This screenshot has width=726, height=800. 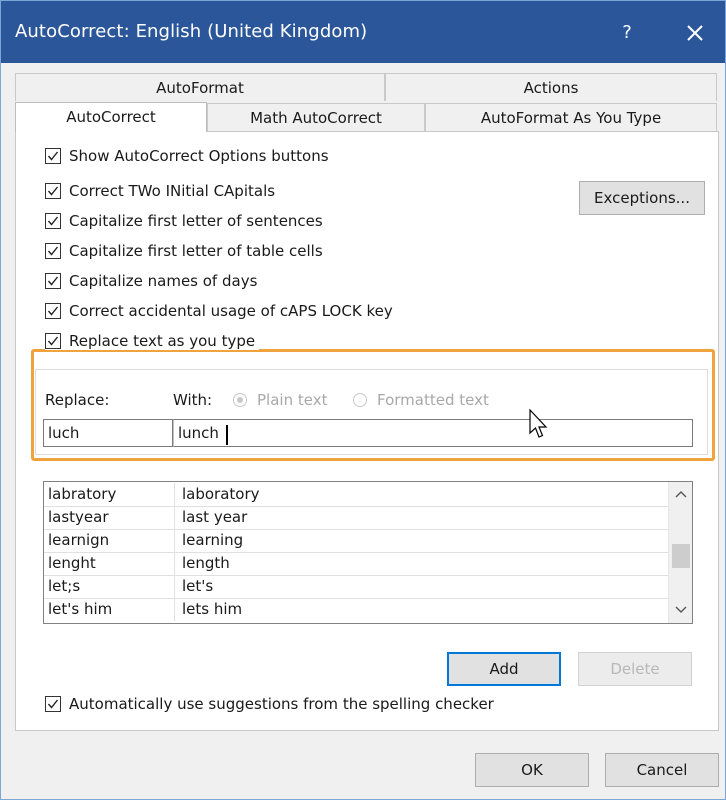 What do you see at coordinates (356, 587) in the screenshot?
I see `list-item: let;s let's` at bounding box center [356, 587].